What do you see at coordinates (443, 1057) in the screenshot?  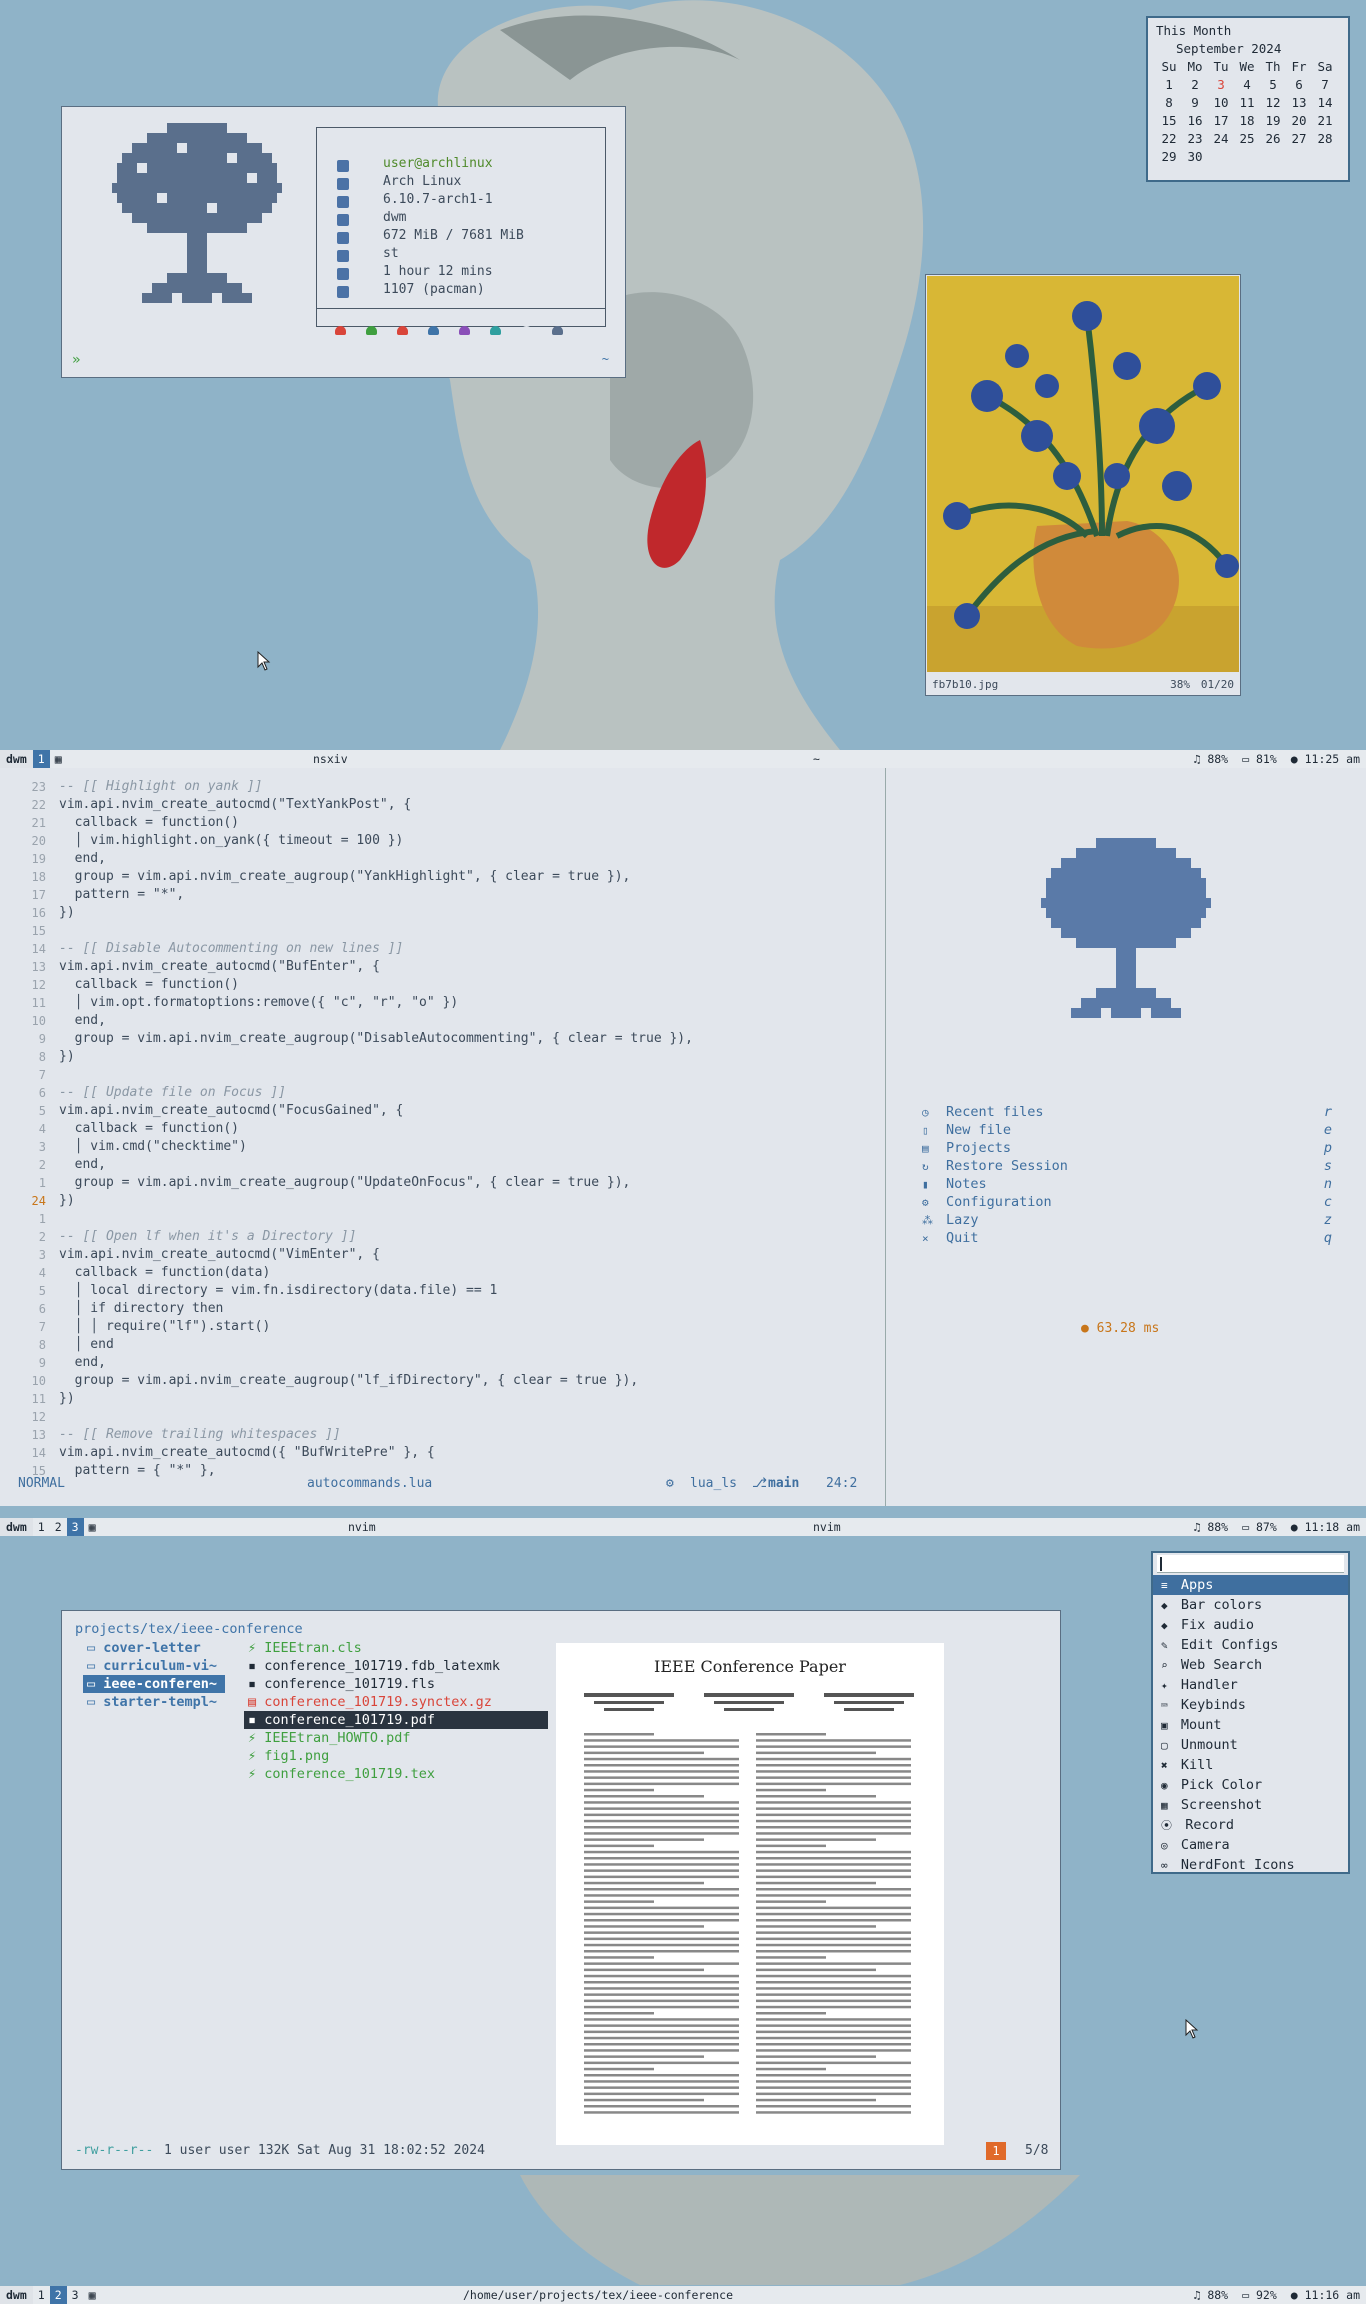 I see `code-line: 8})` at bounding box center [443, 1057].